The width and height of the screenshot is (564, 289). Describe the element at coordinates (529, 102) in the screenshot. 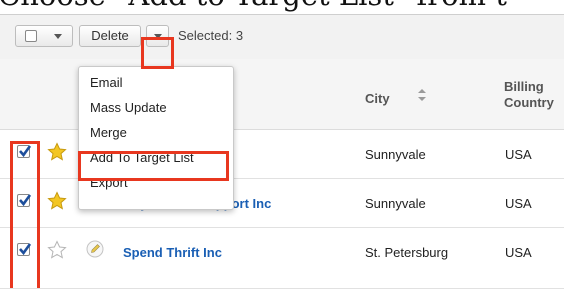

I see `column-header-billing-line2: Country` at that location.